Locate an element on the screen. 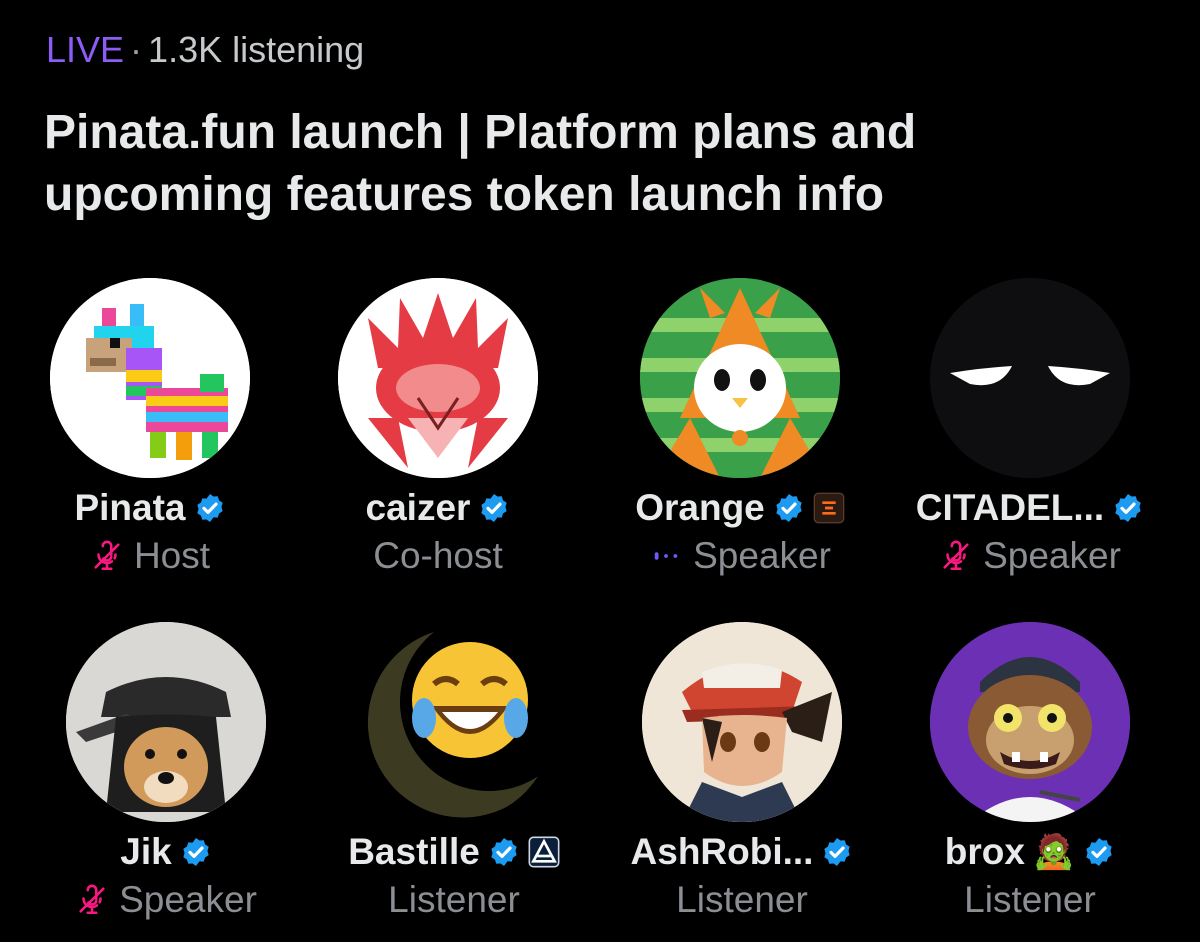 This screenshot has width=1200, height=942. name-row: Jik is located at coordinates (166, 852).